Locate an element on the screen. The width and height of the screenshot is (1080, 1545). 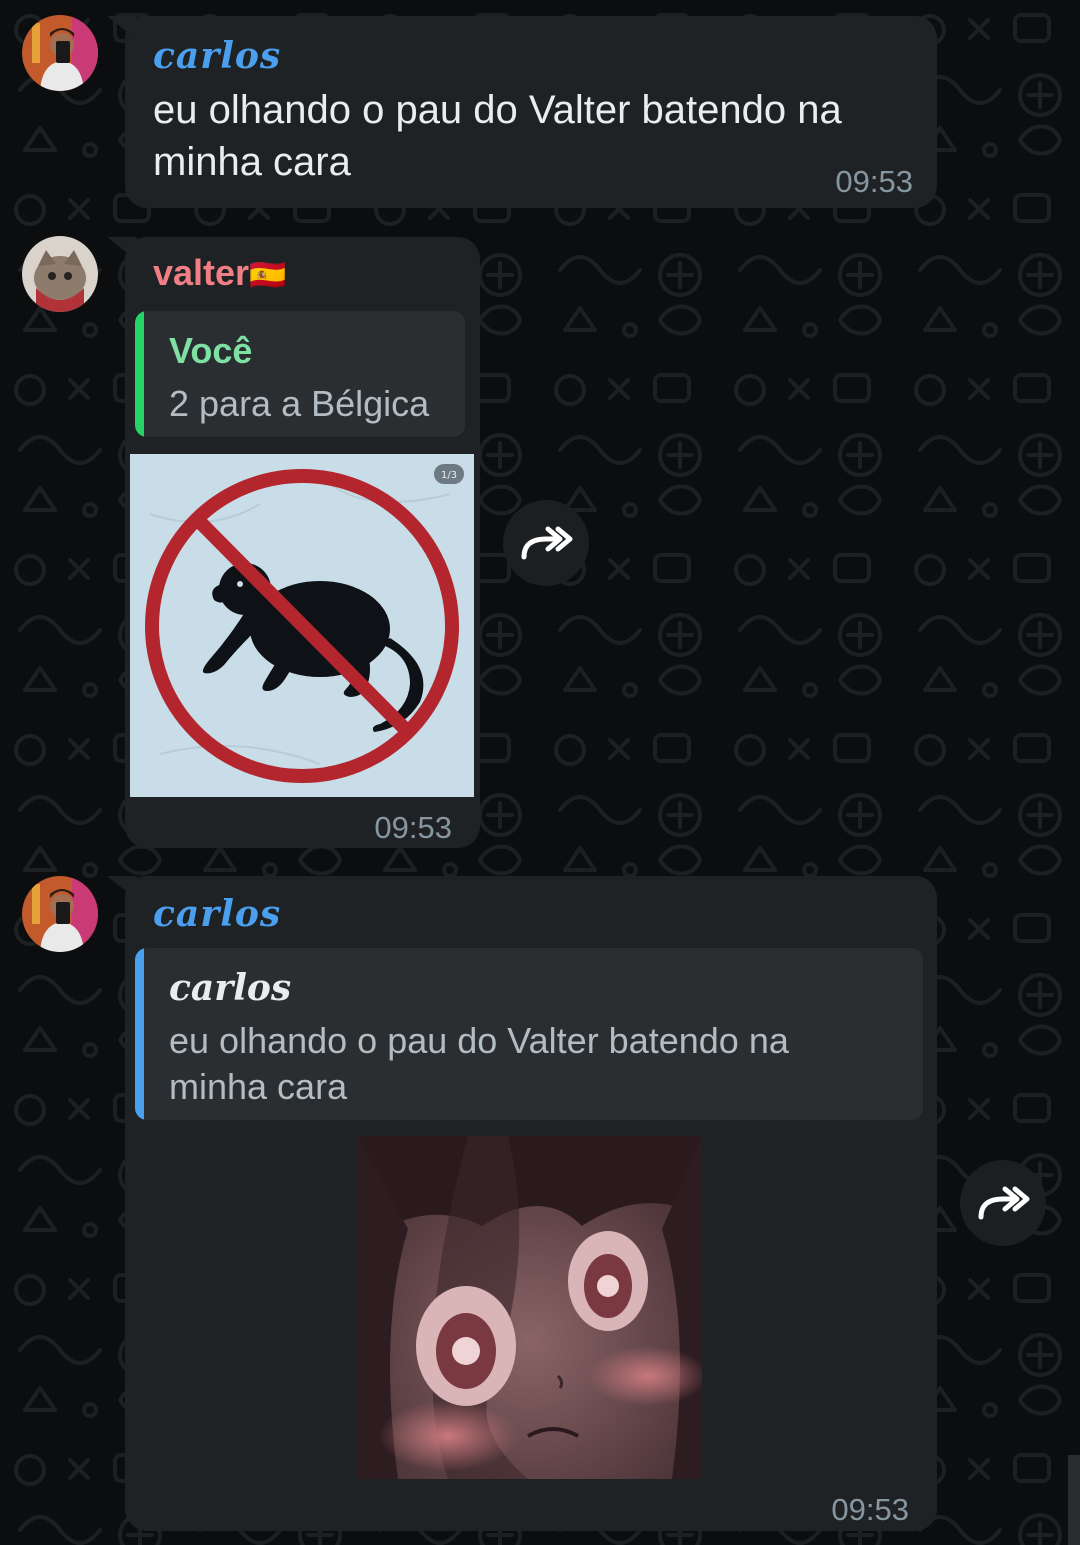
spain-flag-icon: 🇪🇸 is located at coordinates (268, 275).